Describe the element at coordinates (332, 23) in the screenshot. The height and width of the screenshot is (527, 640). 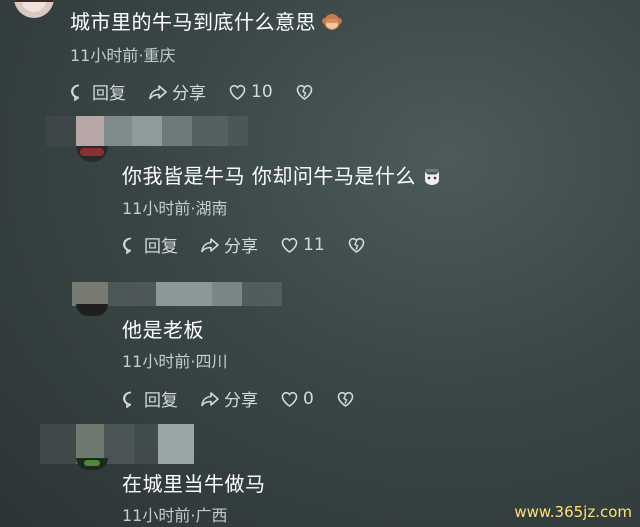
I see `monkey-emoji-icon` at that location.